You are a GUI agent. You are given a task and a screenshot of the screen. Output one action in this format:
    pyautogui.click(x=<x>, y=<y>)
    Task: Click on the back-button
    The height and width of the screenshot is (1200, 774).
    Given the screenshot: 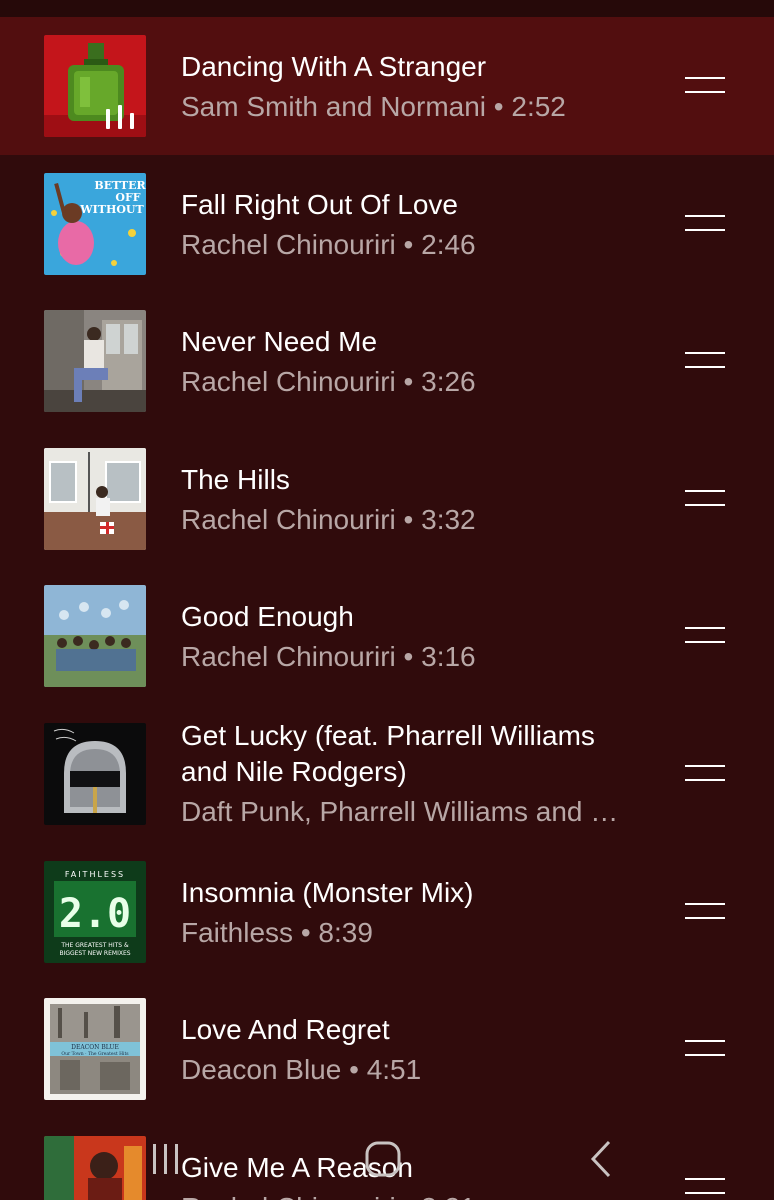 What is the action you would take?
    pyautogui.click(x=601, y=1158)
    